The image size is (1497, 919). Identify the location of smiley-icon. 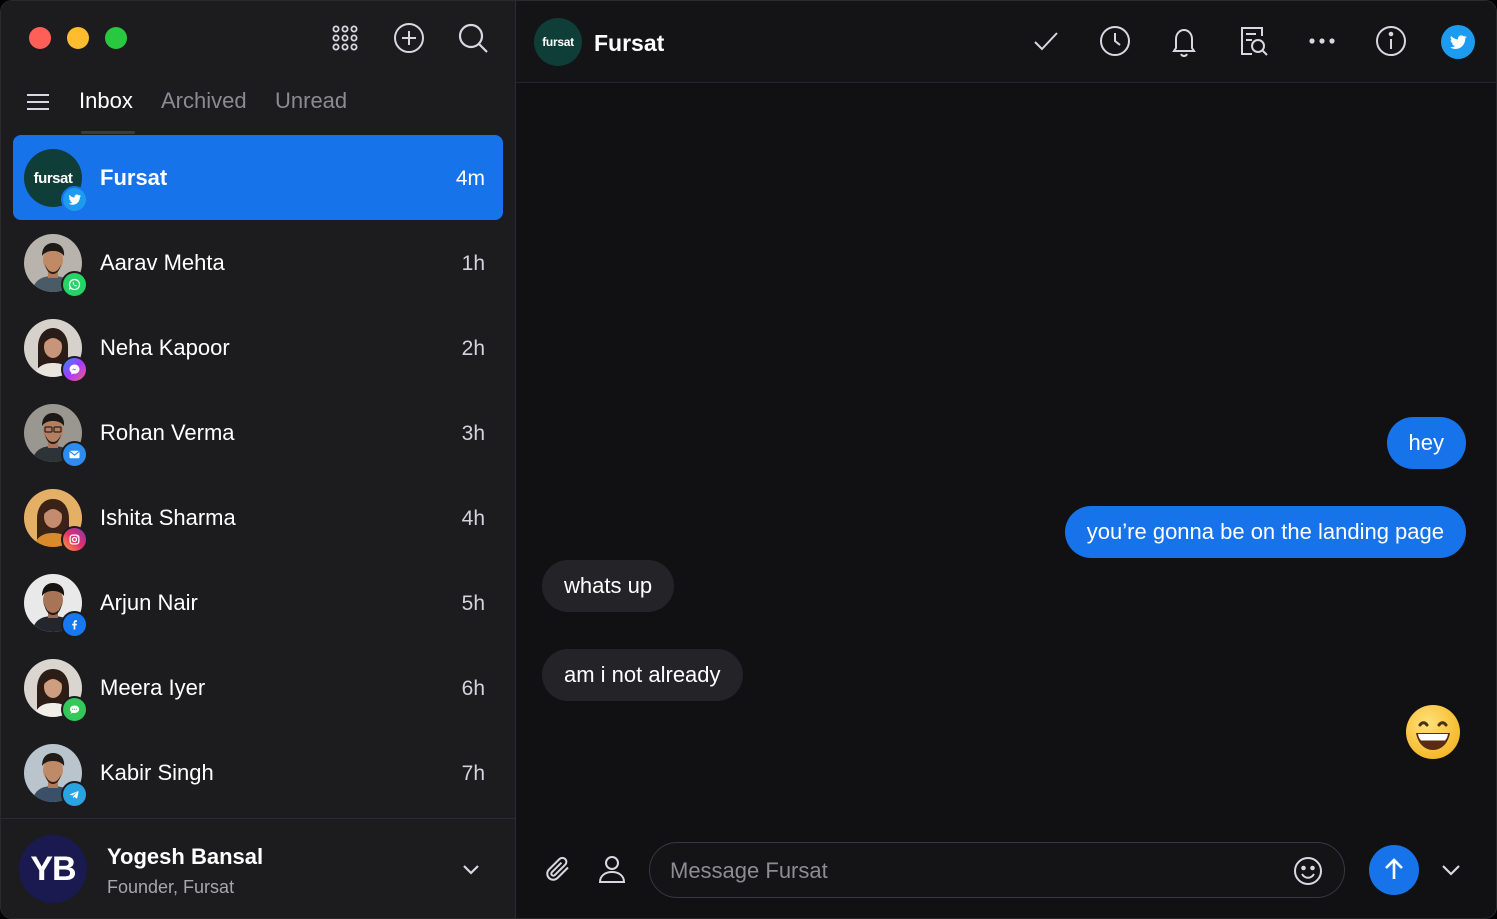
(1308, 871).